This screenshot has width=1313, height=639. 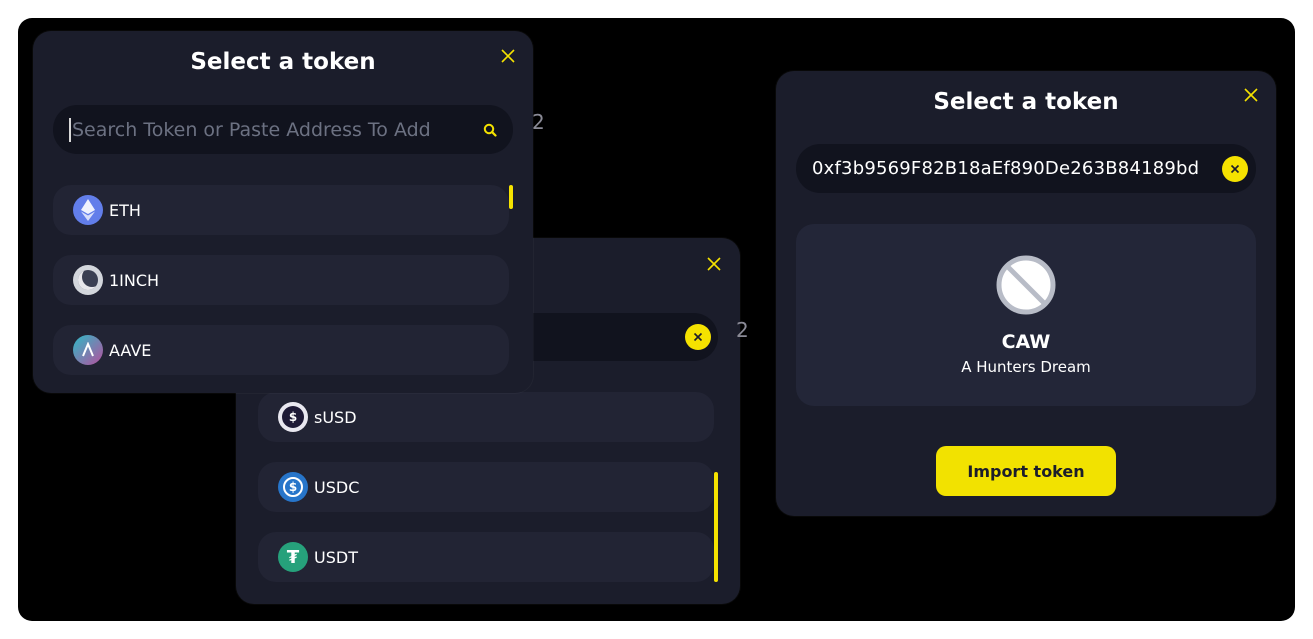 What do you see at coordinates (88, 350) in the screenshot?
I see `aave-icon` at bounding box center [88, 350].